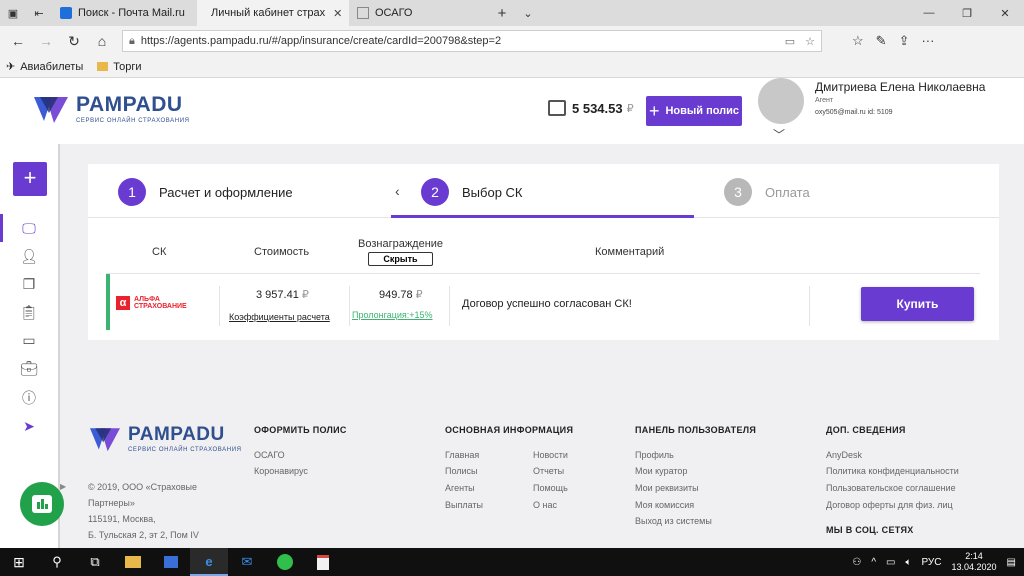 The height and width of the screenshot is (576, 1024). What do you see at coordinates (550, 488) in the screenshot?
I see `footer-link: Помощь` at bounding box center [550, 488].